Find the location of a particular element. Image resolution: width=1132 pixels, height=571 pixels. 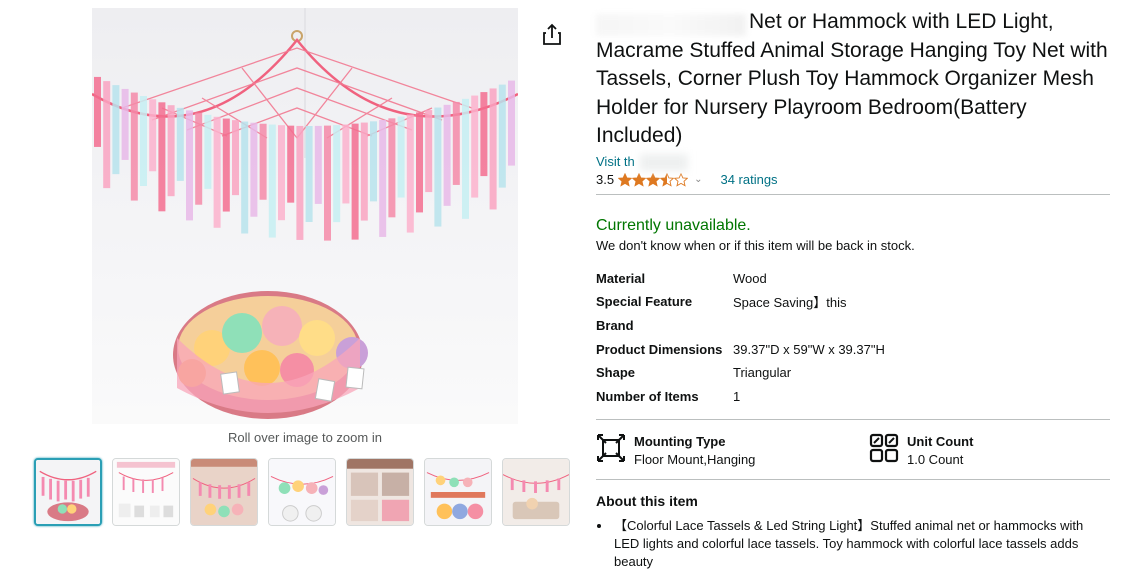

visit-store-link: Visit th is located at coordinates (615, 161).